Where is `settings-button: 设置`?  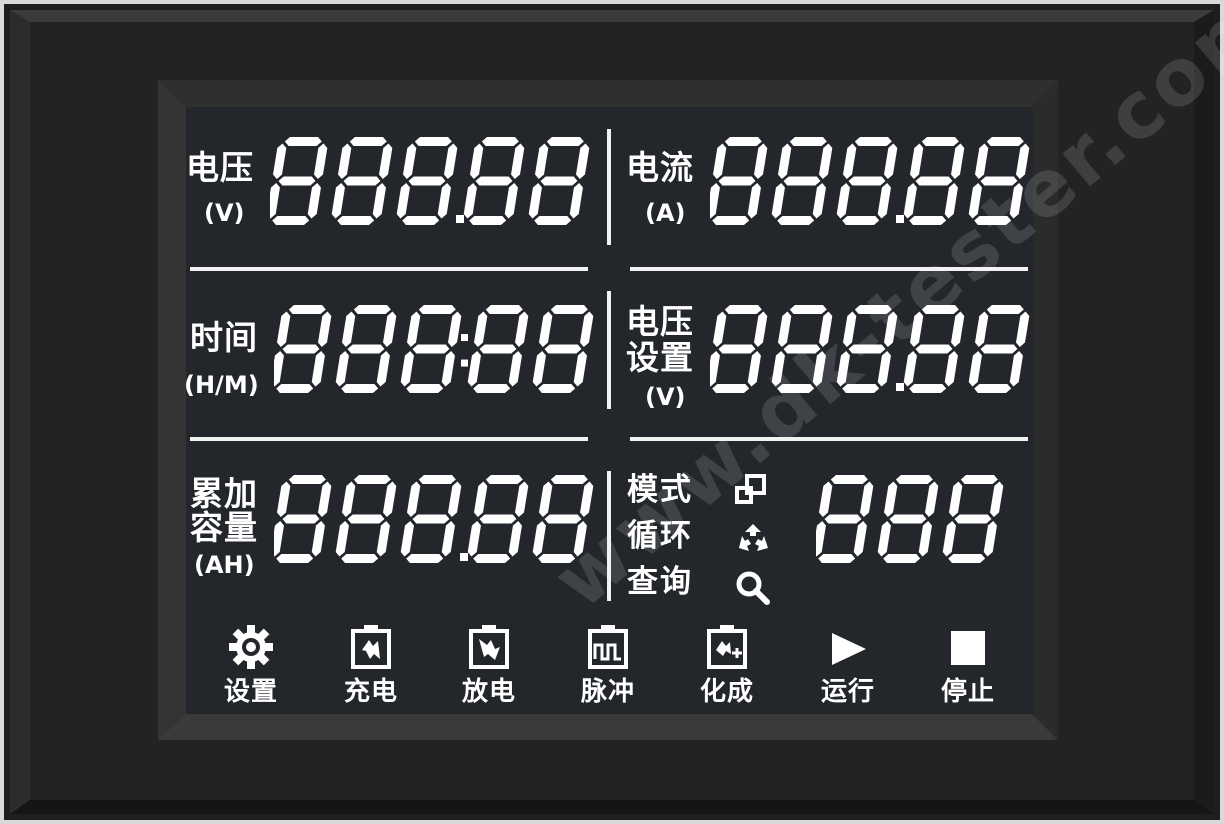
settings-button: 设置 is located at coordinates (251, 668).